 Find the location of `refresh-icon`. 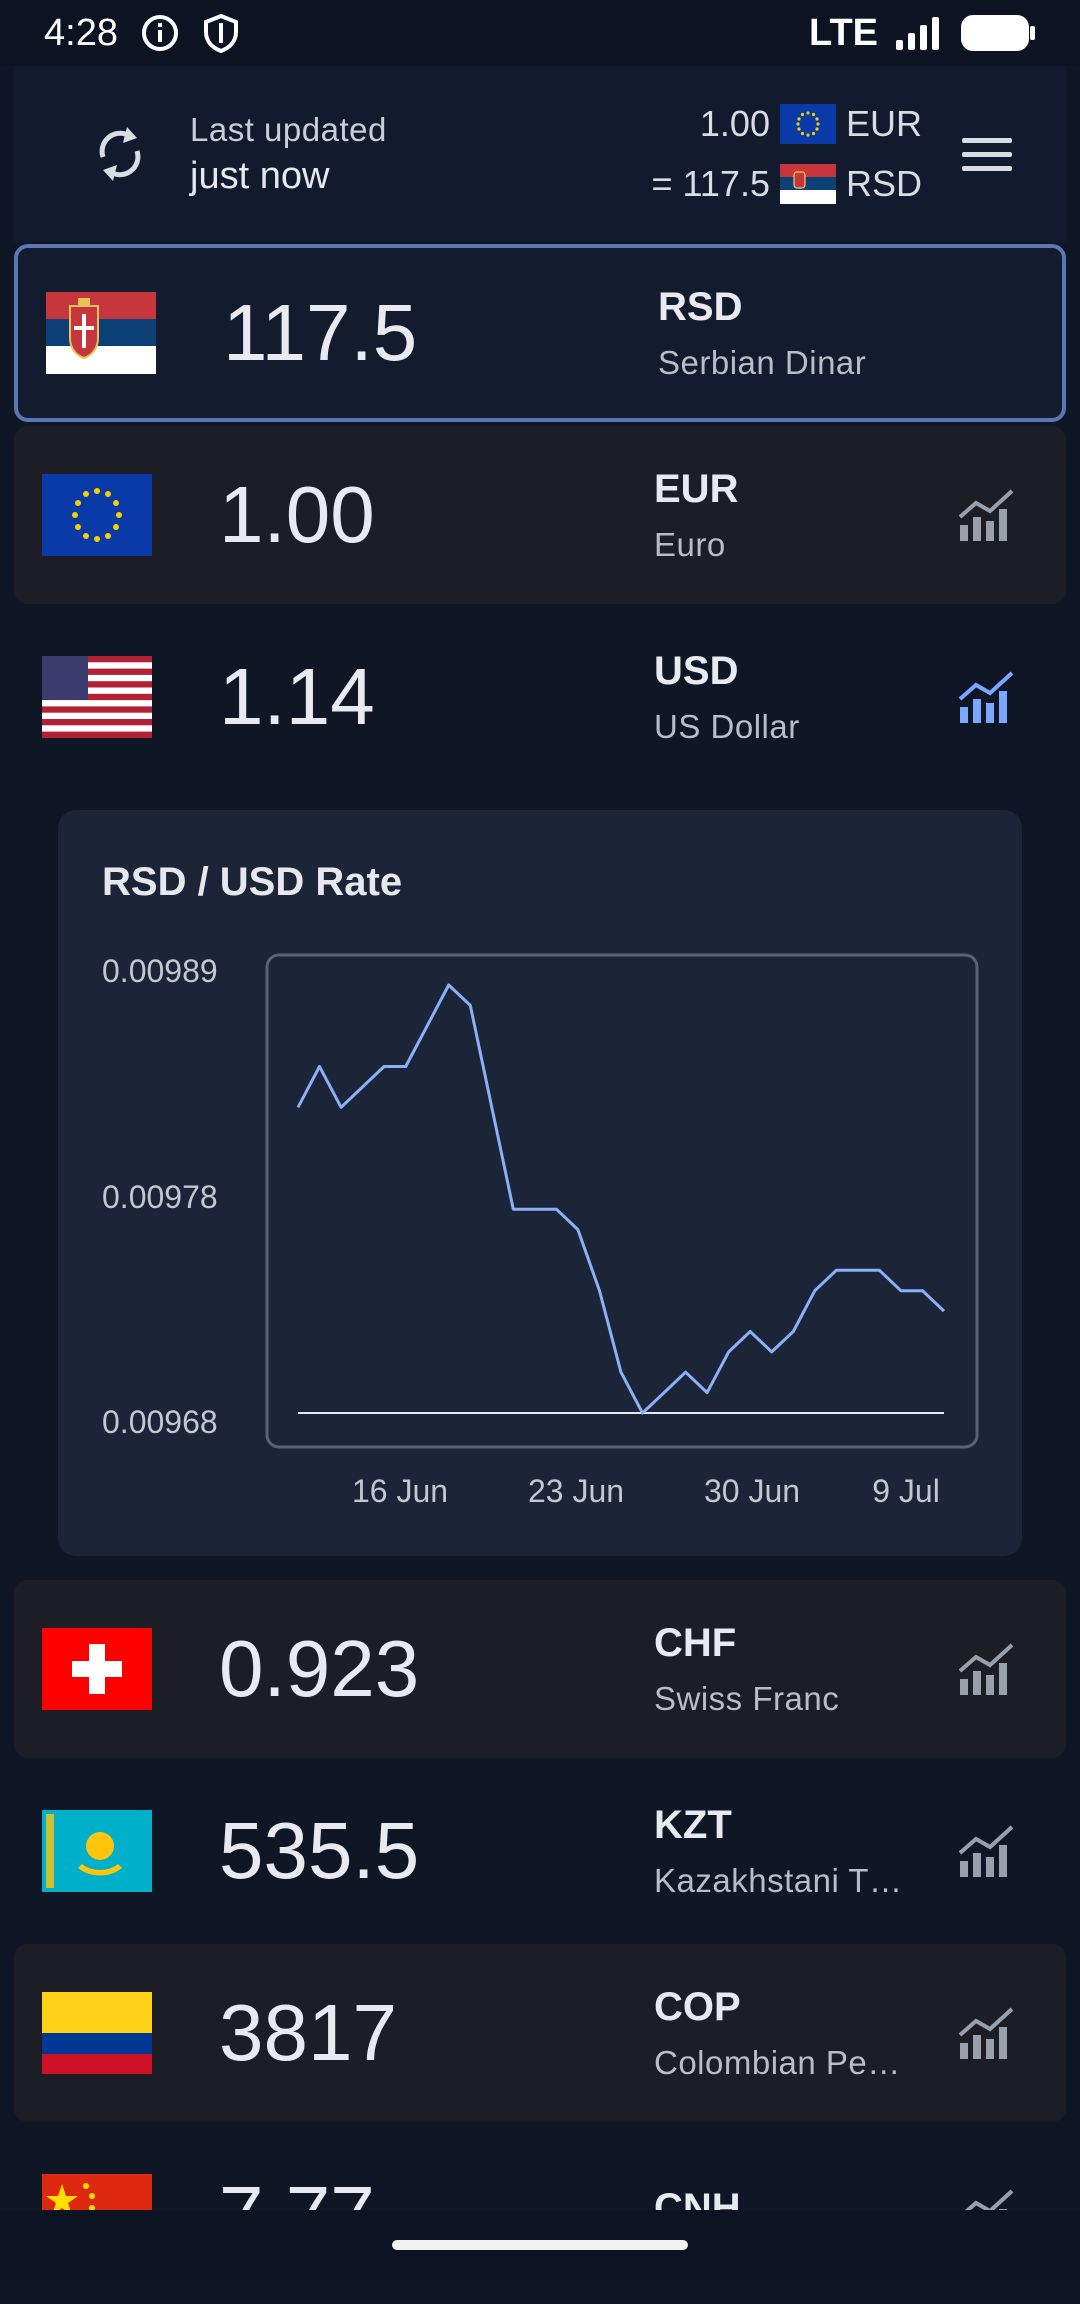

refresh-icon is located at coordinates (120, 154).